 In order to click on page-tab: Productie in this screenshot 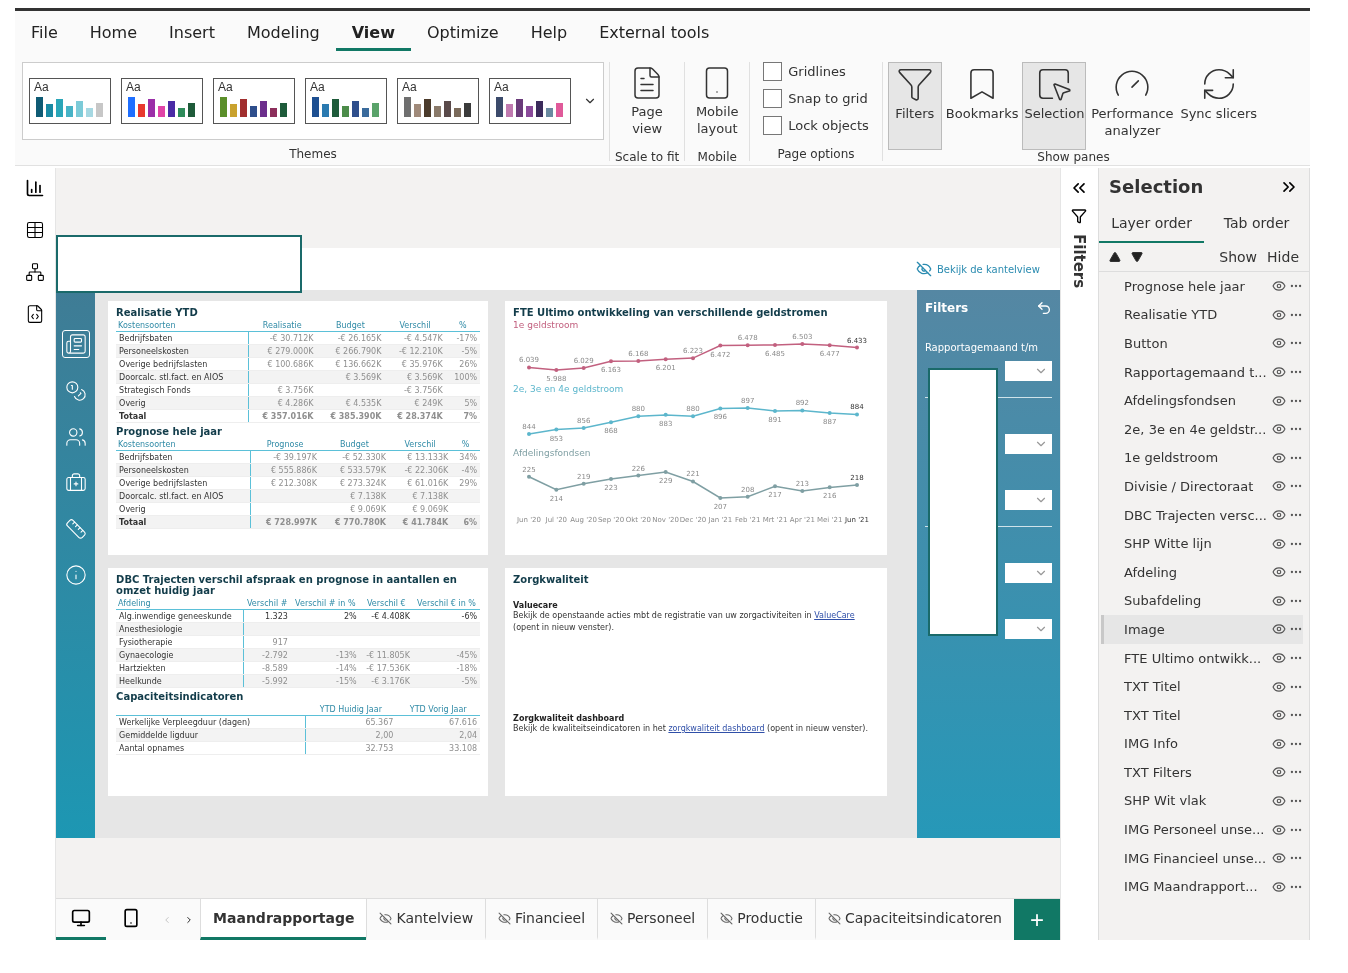, I will do `click(761, 919)`.